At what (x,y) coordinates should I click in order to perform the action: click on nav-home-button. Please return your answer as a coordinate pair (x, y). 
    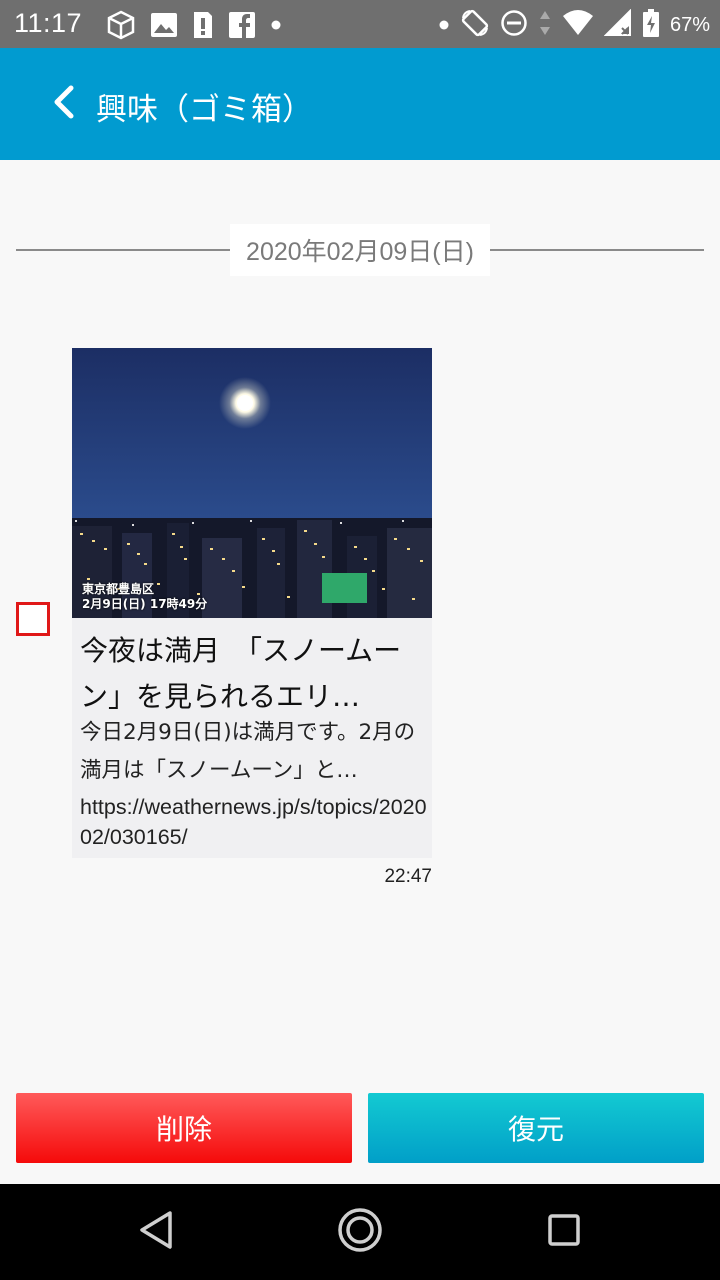
    Looking at the image, I should click on (360, 1232).